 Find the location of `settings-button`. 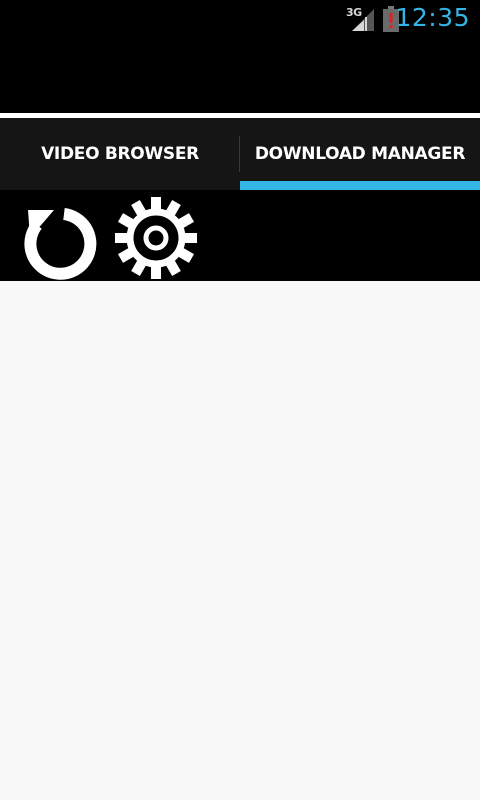

settings-button is located at coordinates (156, 238).